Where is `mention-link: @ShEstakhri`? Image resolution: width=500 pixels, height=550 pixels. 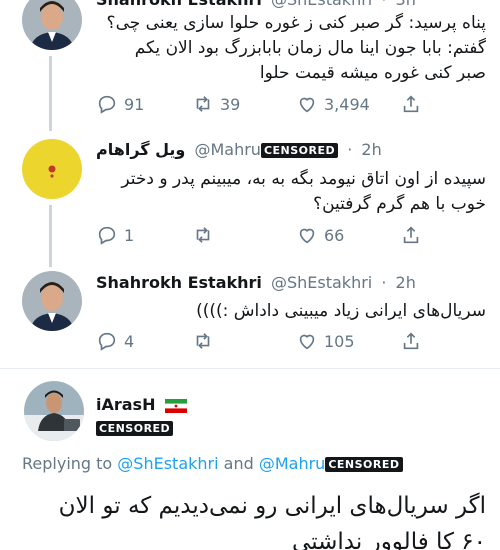 mention-link: @ShEstakhri is located at coordinates (167, 463).